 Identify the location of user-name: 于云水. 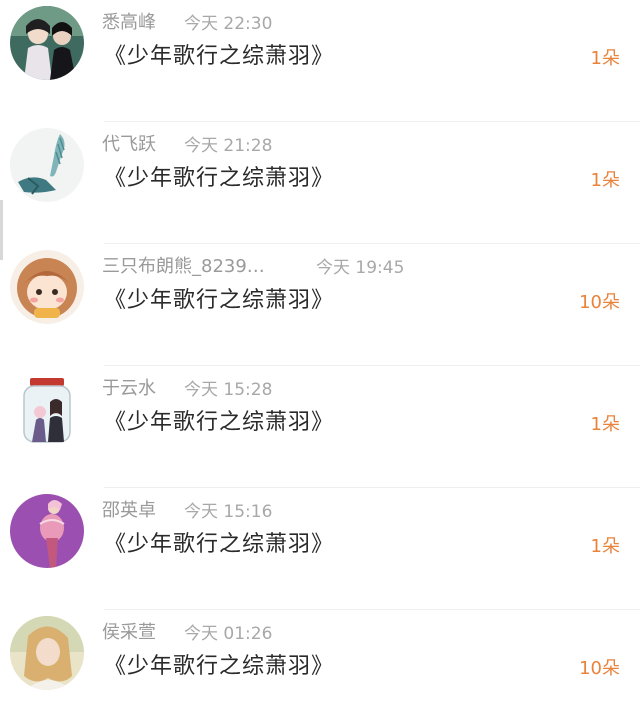
(129, 387).